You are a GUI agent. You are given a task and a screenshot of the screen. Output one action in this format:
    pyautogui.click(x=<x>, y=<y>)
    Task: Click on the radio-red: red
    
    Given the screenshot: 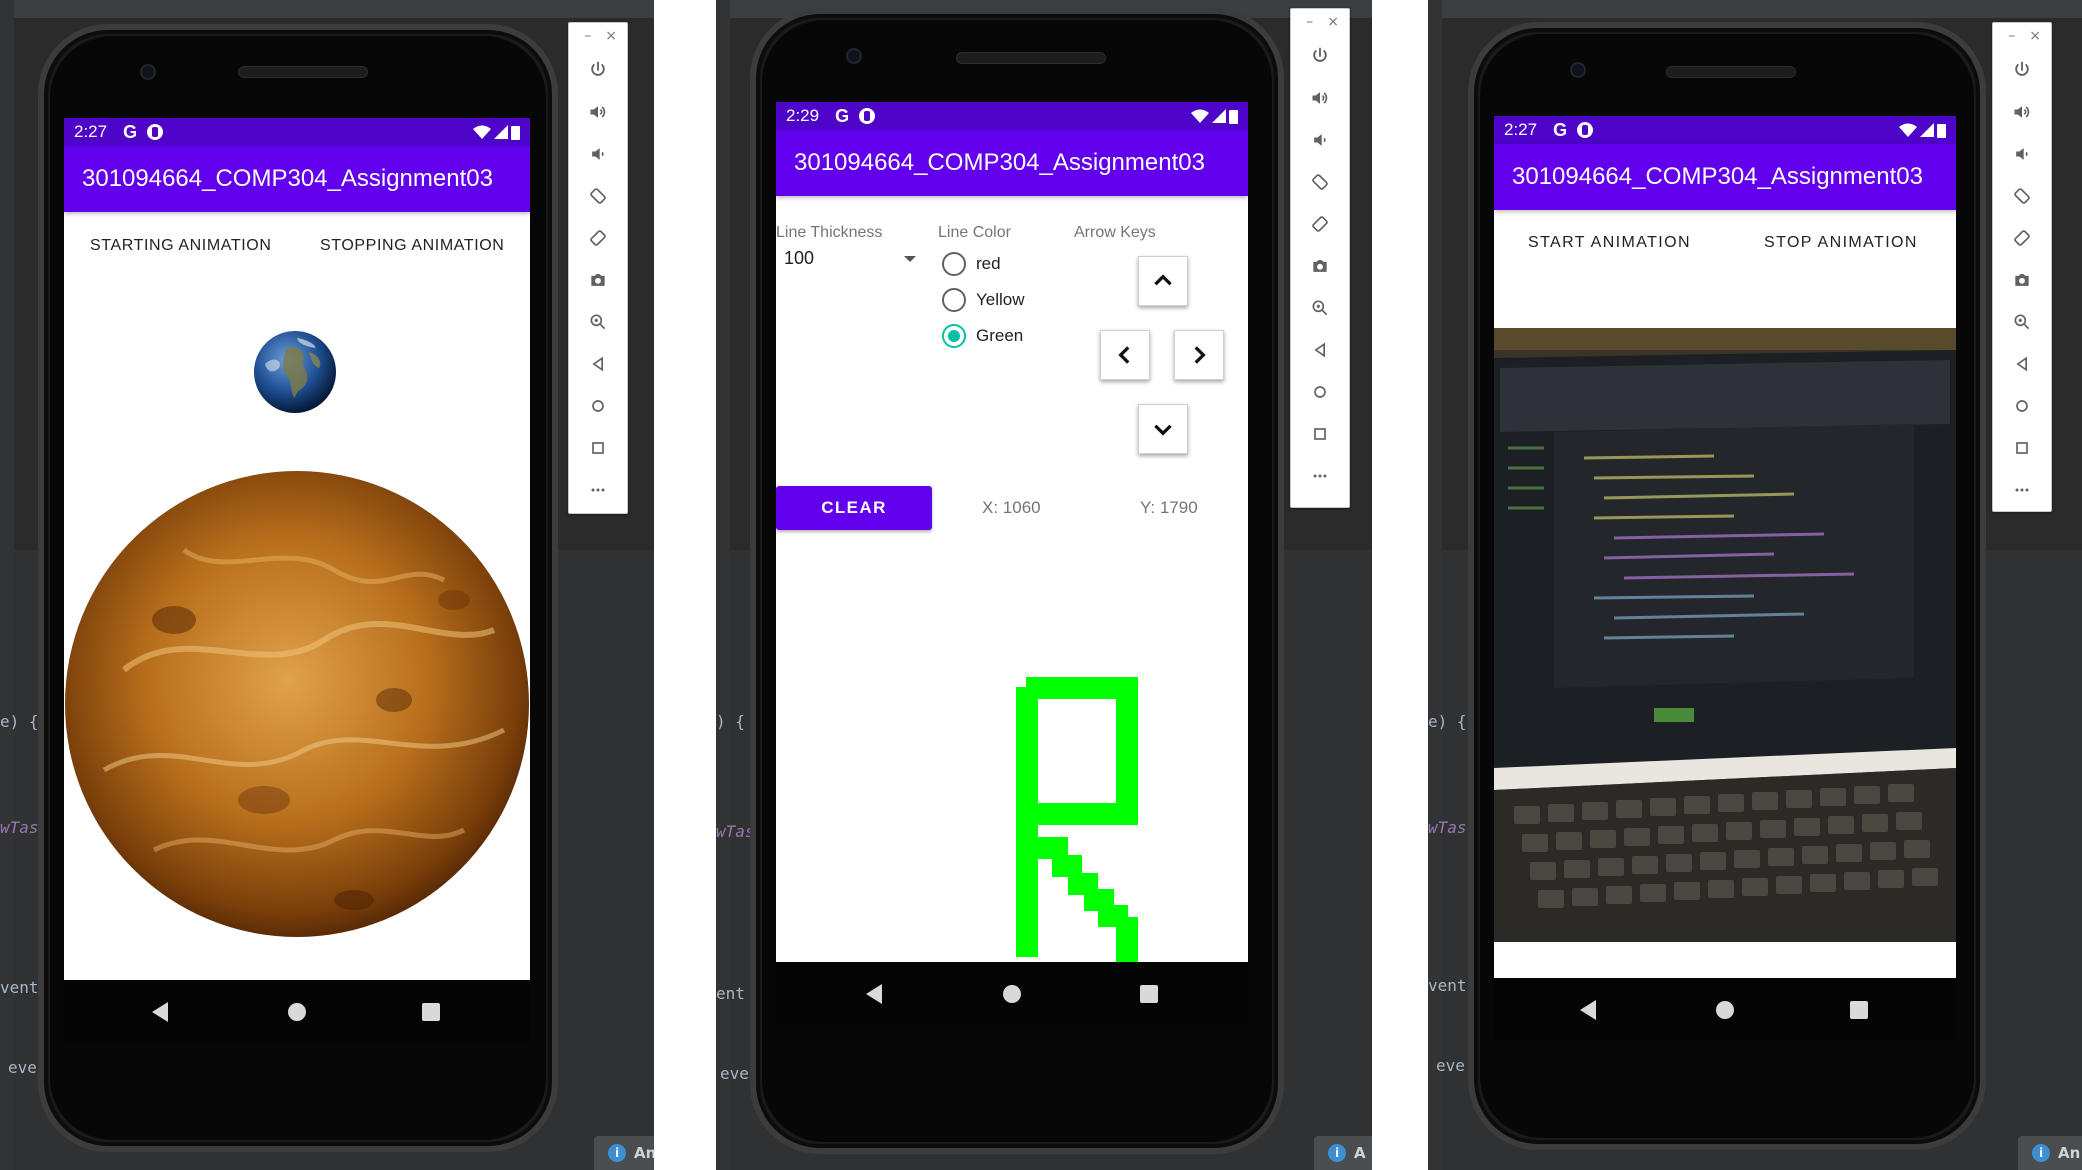 What is the action you would take?
    pyautogui.click(x=971, y=264)
    